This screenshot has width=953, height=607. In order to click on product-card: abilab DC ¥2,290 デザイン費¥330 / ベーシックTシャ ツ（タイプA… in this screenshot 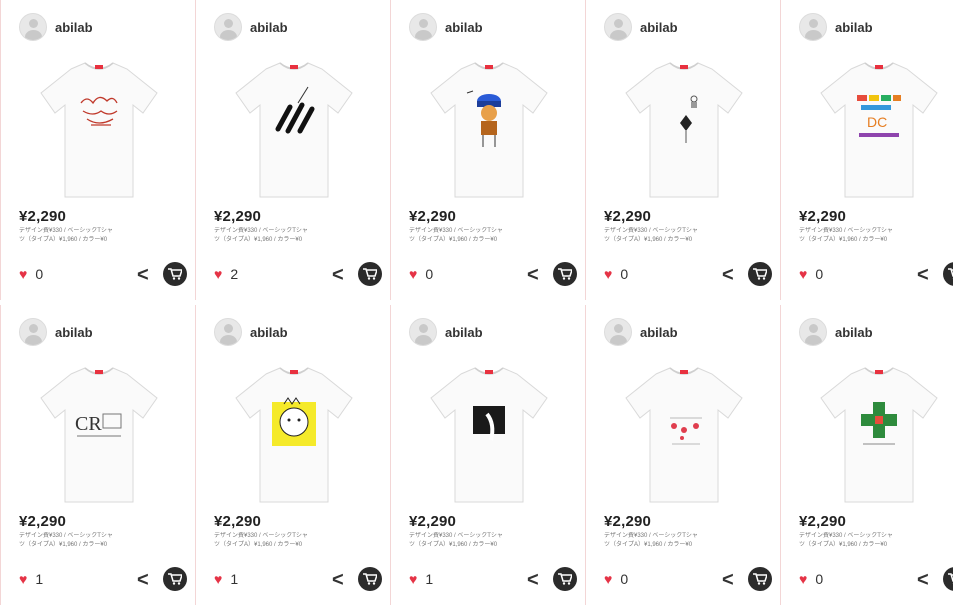, I will do `click(866, 150)`.